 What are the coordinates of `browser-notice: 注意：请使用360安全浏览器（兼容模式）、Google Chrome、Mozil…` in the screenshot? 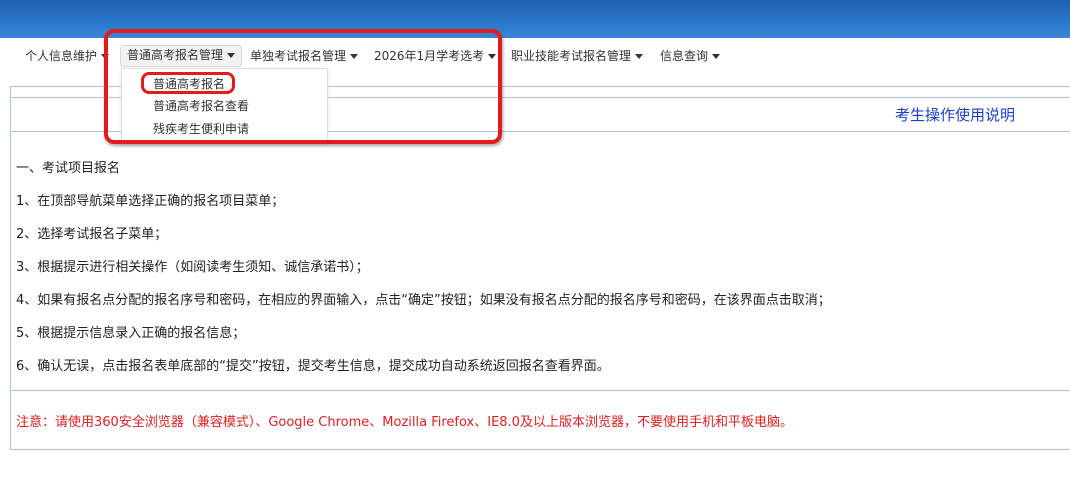 It's located at (404, 422).